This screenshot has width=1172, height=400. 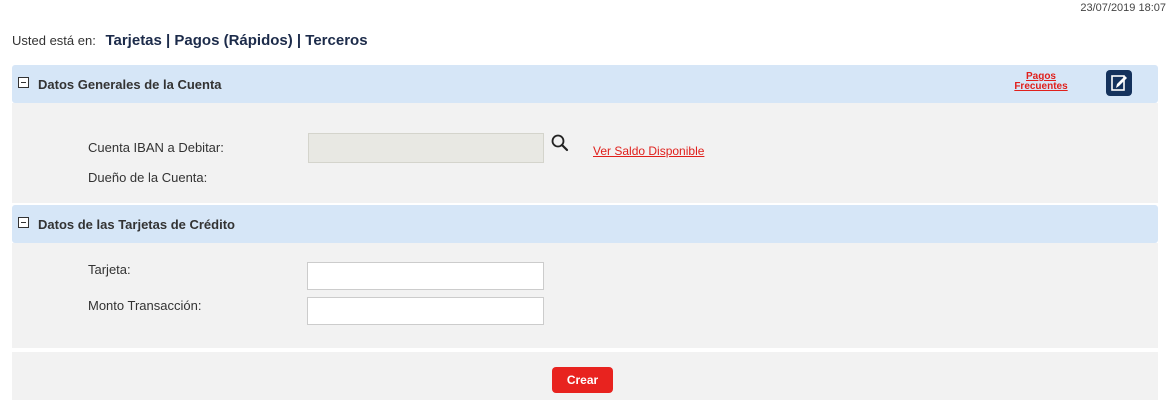 I want to click on monto-label: Monto Transacción:, so click(x=145, y=305).